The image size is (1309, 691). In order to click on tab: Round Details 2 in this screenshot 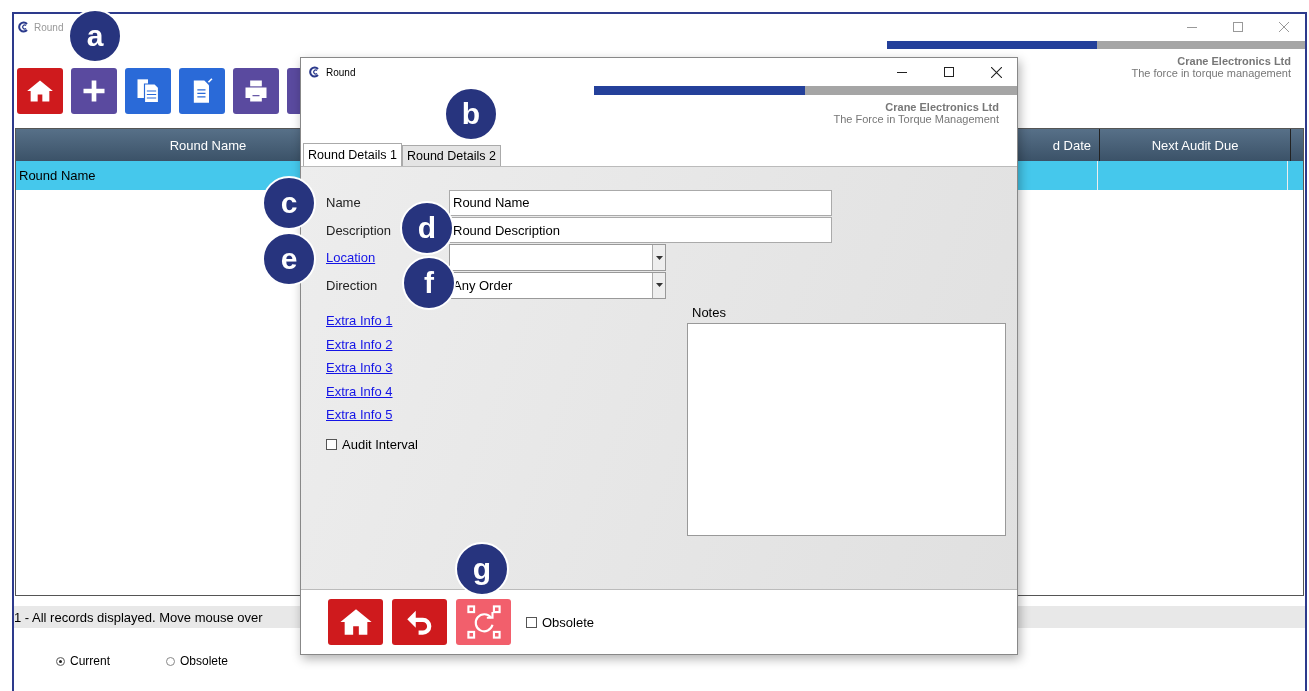, I will do `click(451, 155)`.